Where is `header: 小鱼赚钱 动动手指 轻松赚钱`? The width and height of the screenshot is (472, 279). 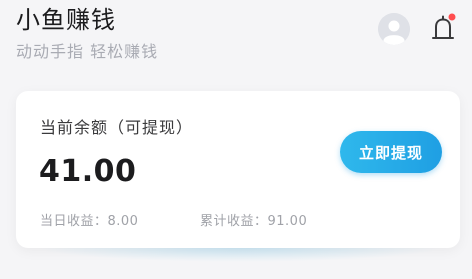
header: 小鱼赚钱 动动手指 轻松赚钱 is located at coordinates (87, 33).